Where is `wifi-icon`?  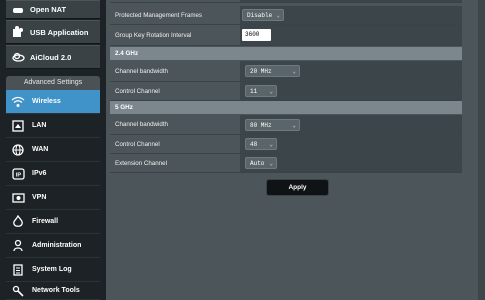 wifi-icon is located at coordinates (18, 102).